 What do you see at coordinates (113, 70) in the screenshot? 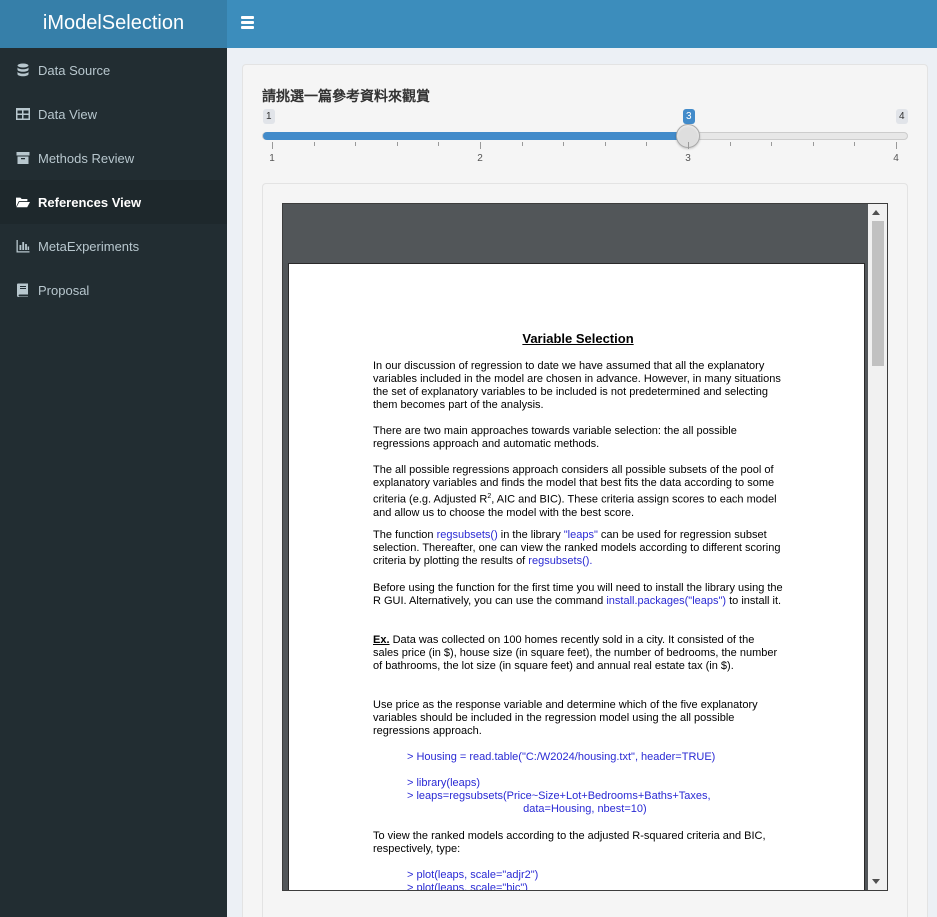
I see `sidebar-item-data-source: Data Source` at bounding box center [113, 70].